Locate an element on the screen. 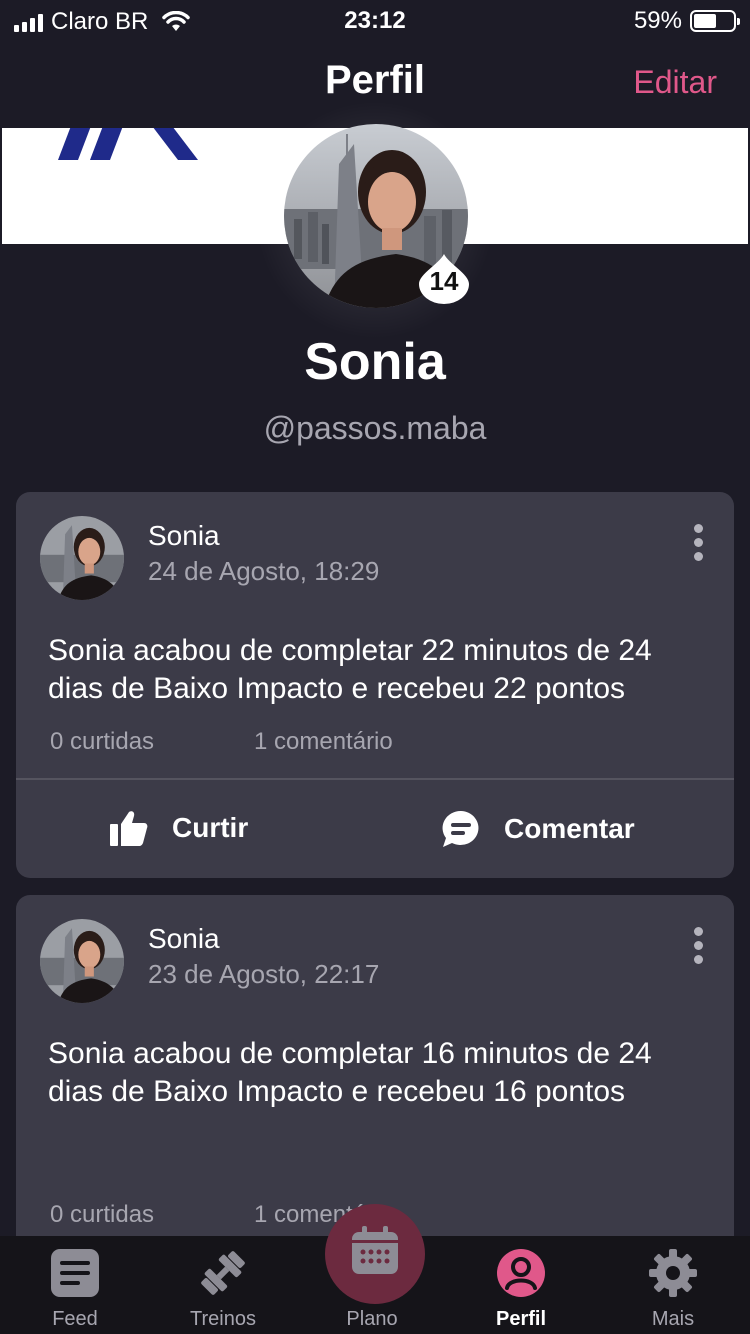 This screenshot has width=750, height=1334. tab-label: Perfil is located at coordinates (521, 1319).